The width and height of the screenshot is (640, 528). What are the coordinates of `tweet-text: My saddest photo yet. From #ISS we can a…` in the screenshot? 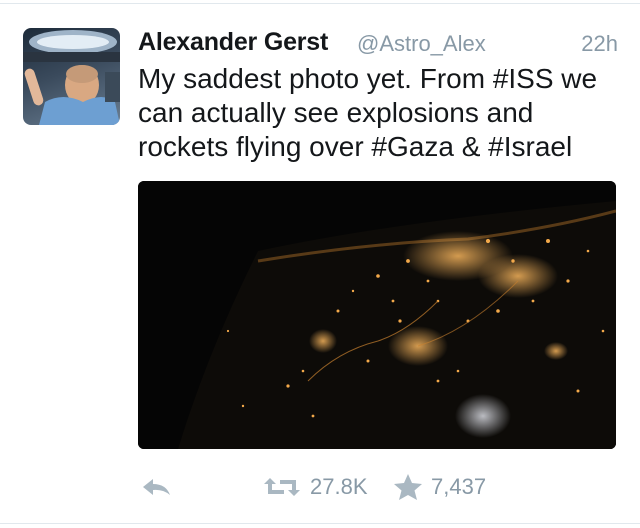 It's located at (378, 113).